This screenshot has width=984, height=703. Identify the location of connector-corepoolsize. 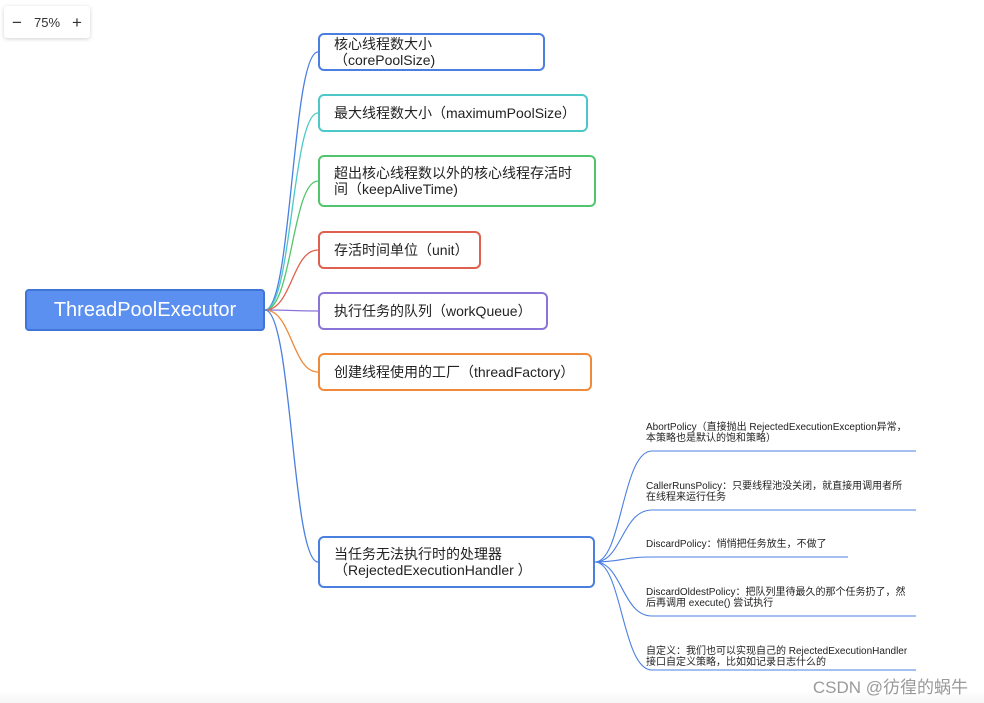
(291, 181).